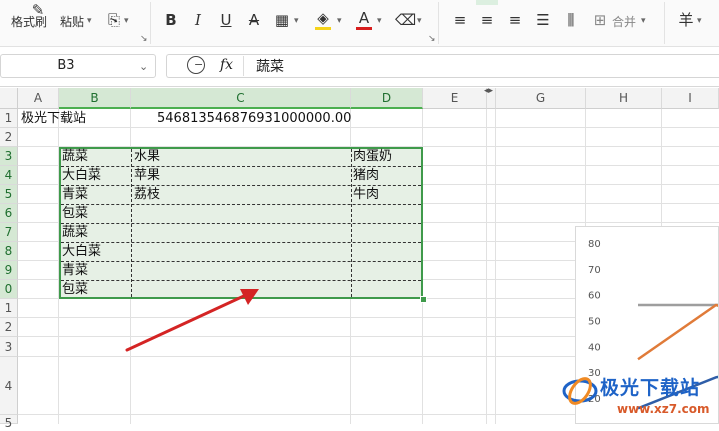  What do you see at coordinates (75, 271) in the screenshot?
I see `cell-b9: 青菜` at bounding box center [75, 271].